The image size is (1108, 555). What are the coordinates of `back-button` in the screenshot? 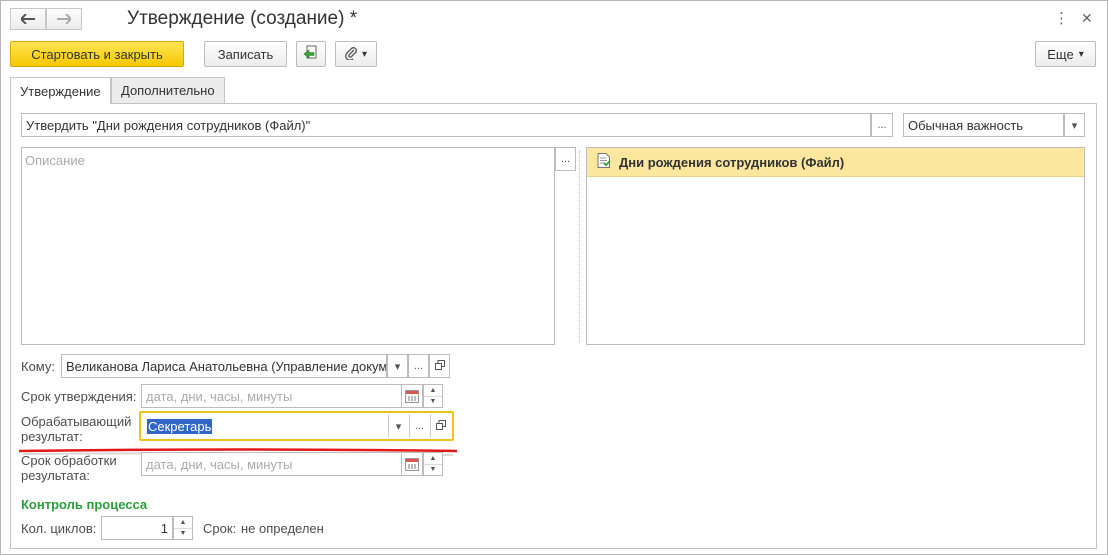 It's located at (28, 19).